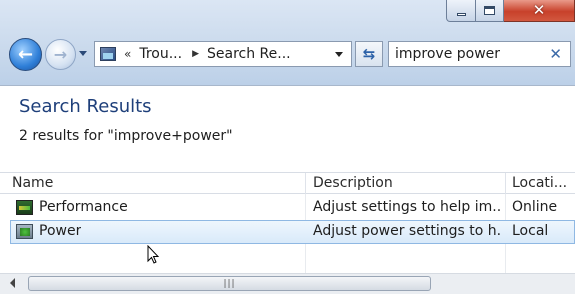  I want to click on page-title: Search Results, so click(85, 106).